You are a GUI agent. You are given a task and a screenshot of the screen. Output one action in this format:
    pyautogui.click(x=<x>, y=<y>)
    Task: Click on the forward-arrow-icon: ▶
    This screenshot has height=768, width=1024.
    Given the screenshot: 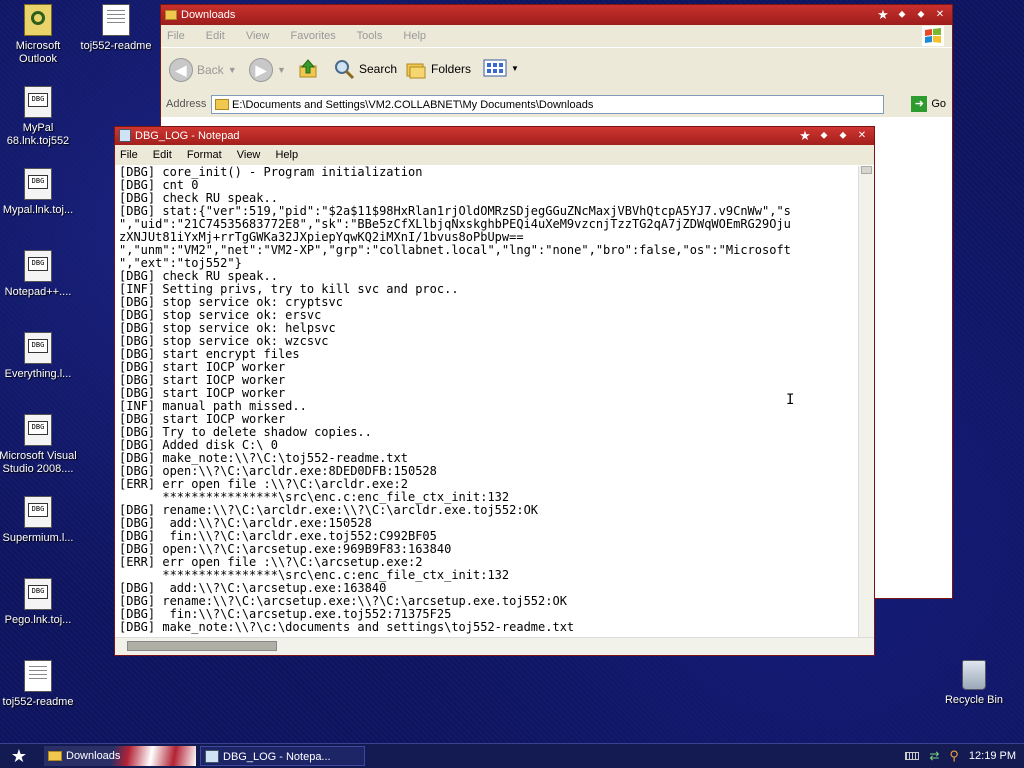 What is the action you would take?
    pyautogui.click(x=261, y=70)
    